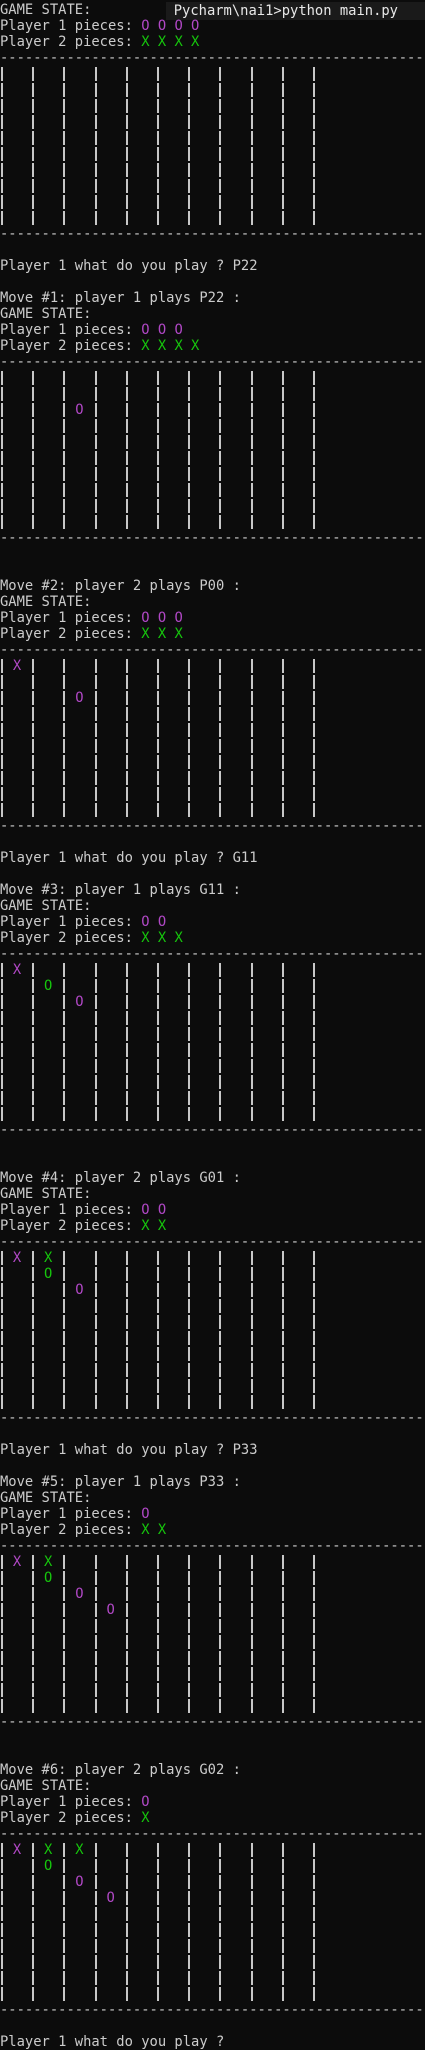 The width and height of the screenshot is (425, 2050). What do you see at coordinates (212, 634) in the screenshot?
I see `player2-pieces-line: Player 2 pieces: X X X` at bounding box center [212, 634].